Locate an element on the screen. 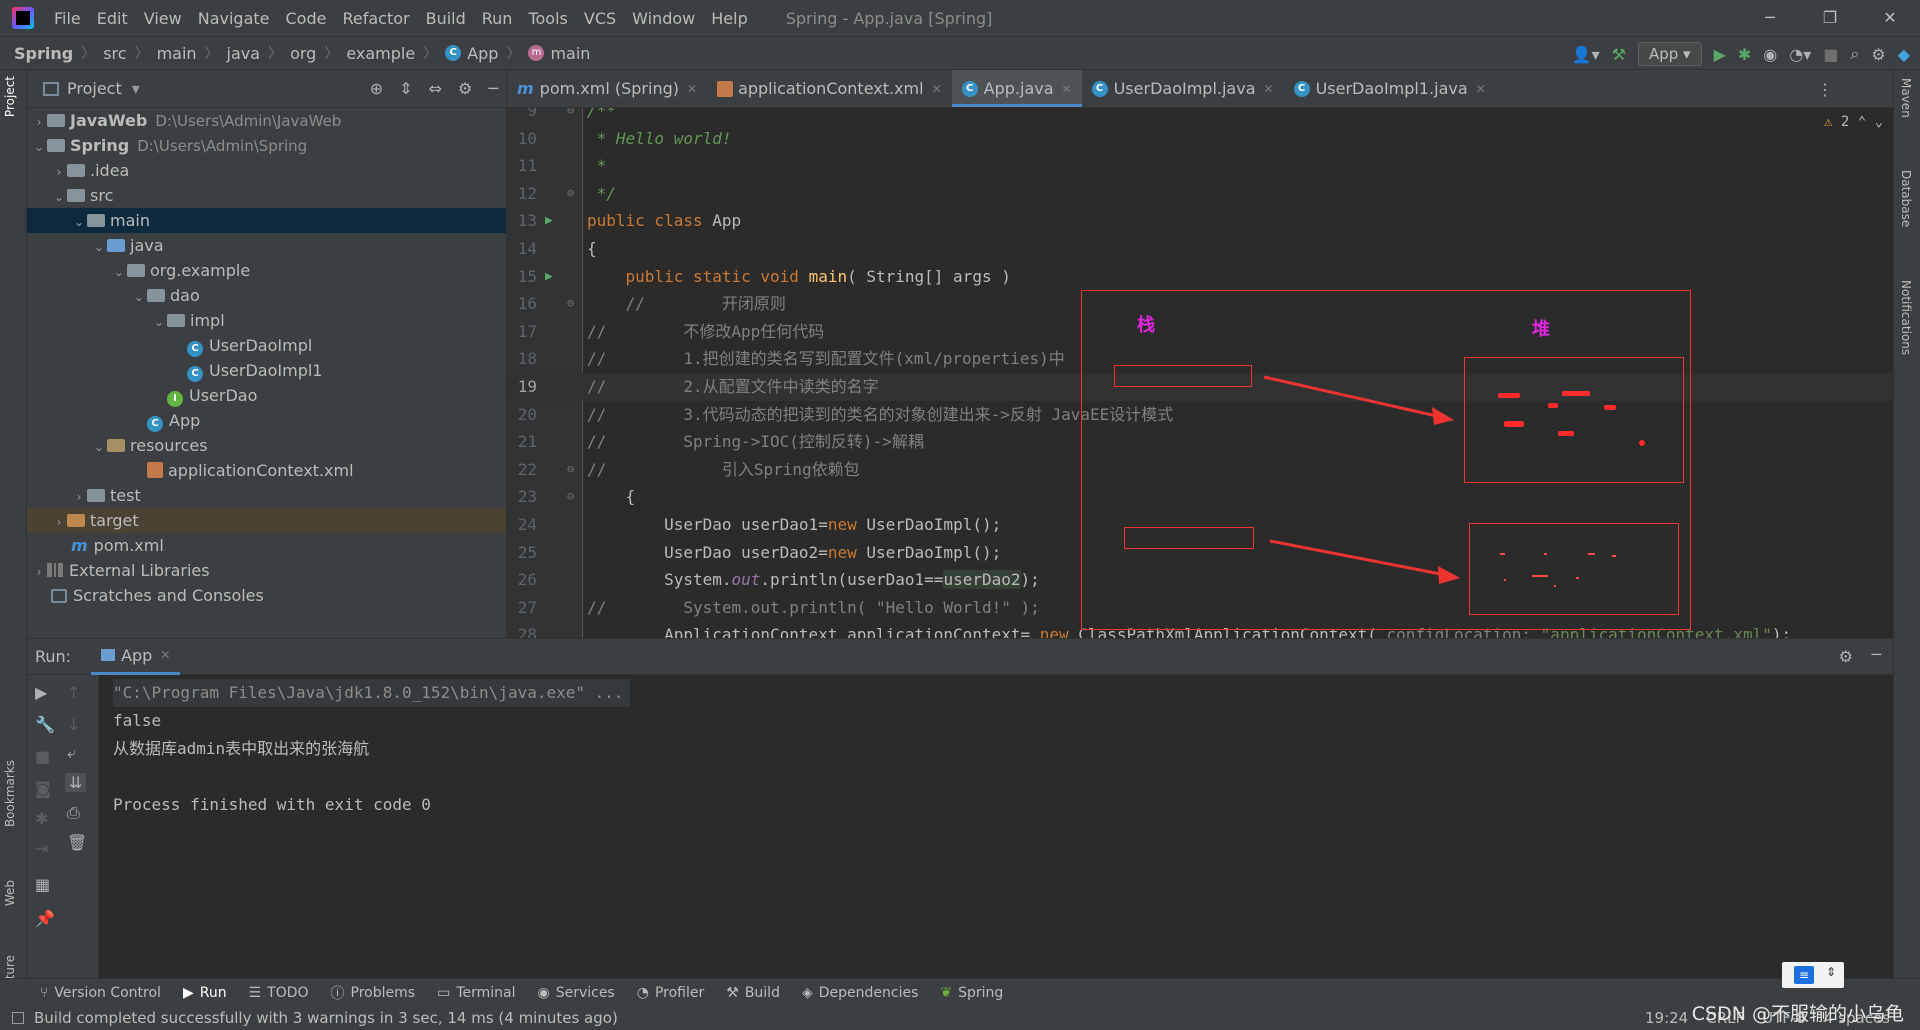 Image resolution: width=1920 pixels, height=1030 pixels. tree-item-scratches: Scratches and Consoles is located at coordinates (266, 595).